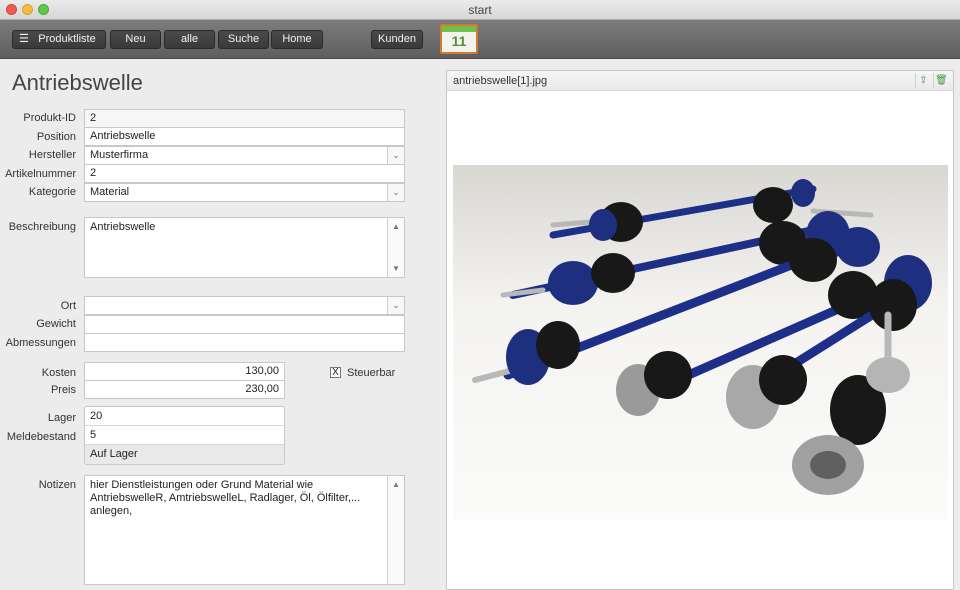  I want to click on lager-label: Lager, so click(61, 418).